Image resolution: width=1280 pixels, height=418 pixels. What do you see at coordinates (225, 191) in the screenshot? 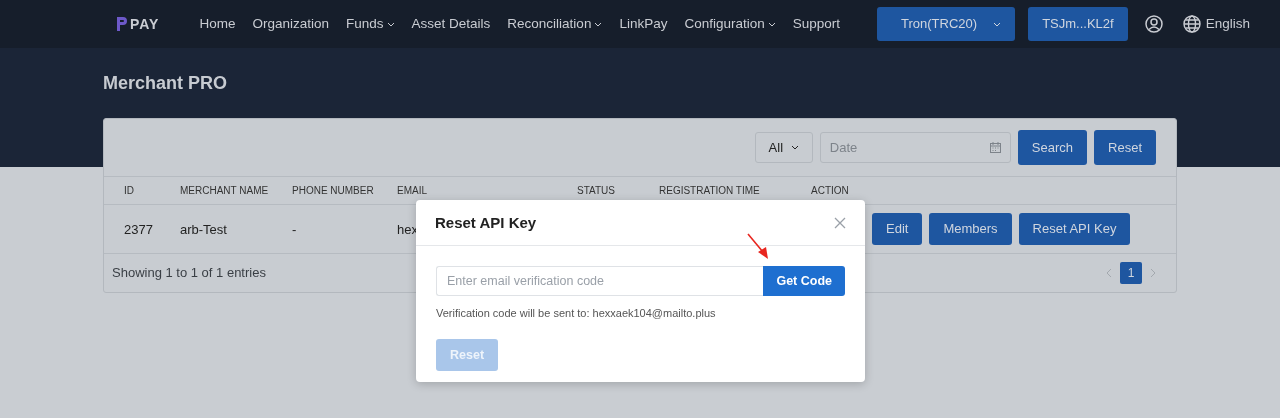
I see `column-header: MERCHANT NAME` at bounding box center [225, 191].